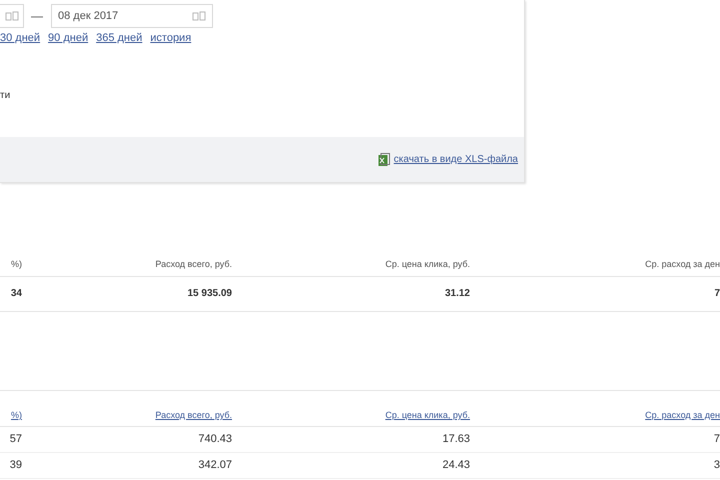 The width and height of the screenshot is (720, 480). What do you see at coordinates (132, 16) in the screenshot?
I see `date-to-field: 08 дек 2017` at bounding box center [132, 16].